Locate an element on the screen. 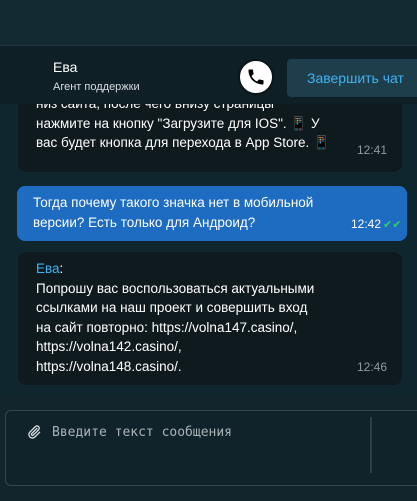 The height and width of the screenshot is (501, 417). phone-icon is located at coordinates (256, 77).